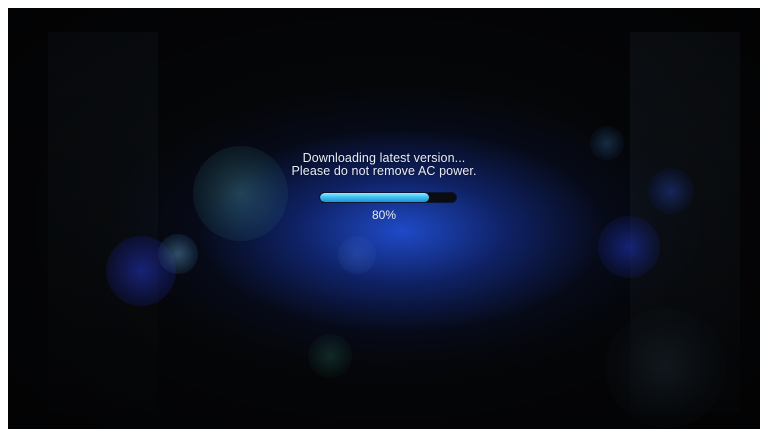 The width and height of the screenshot is (767, 436). I want to click on status-message-line-2: Please do not remove AC power., so click(384, 171).